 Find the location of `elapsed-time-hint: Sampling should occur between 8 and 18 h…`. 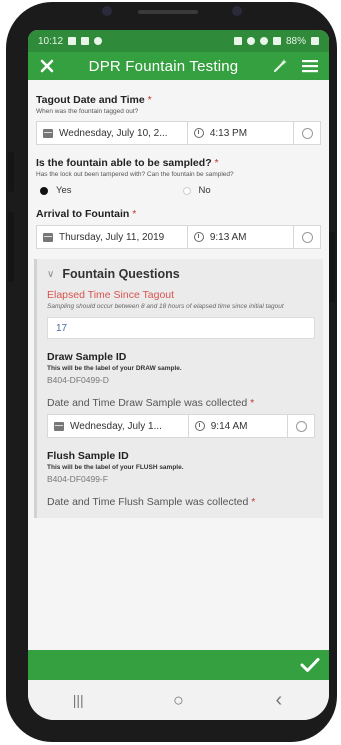

elapsed-time-hint: Sampling should occur between 8 and 18 h… is located at coordinates (165, 306).